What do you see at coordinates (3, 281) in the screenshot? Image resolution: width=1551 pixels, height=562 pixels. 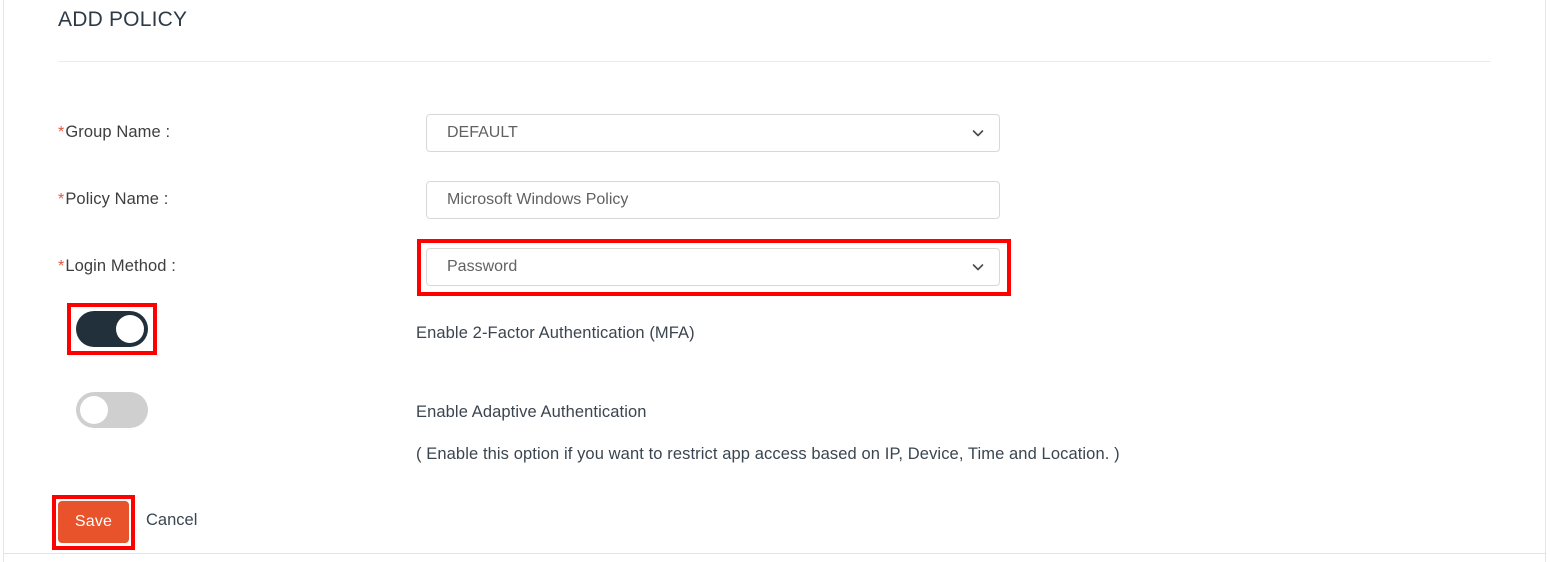 I see `panel-left-border` at bounding box center [3, 281].